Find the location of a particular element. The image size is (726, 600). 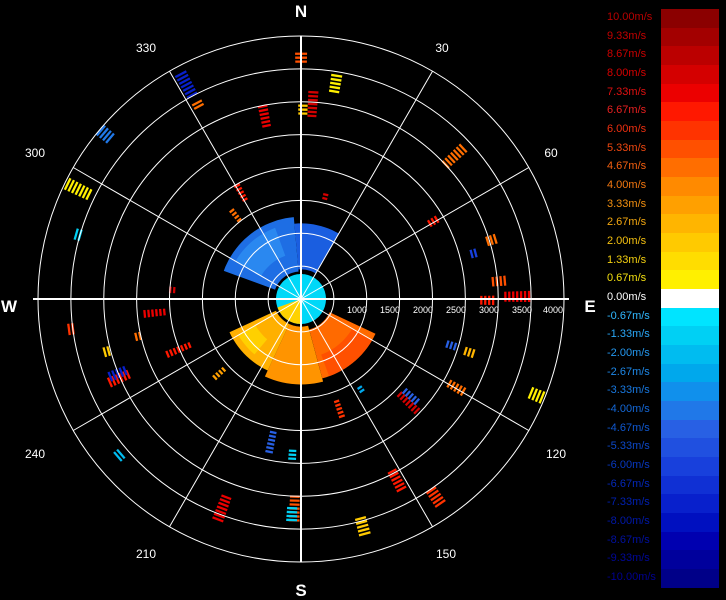

colorbar-row: 5.33m/s is located at coordinates (662, 149).